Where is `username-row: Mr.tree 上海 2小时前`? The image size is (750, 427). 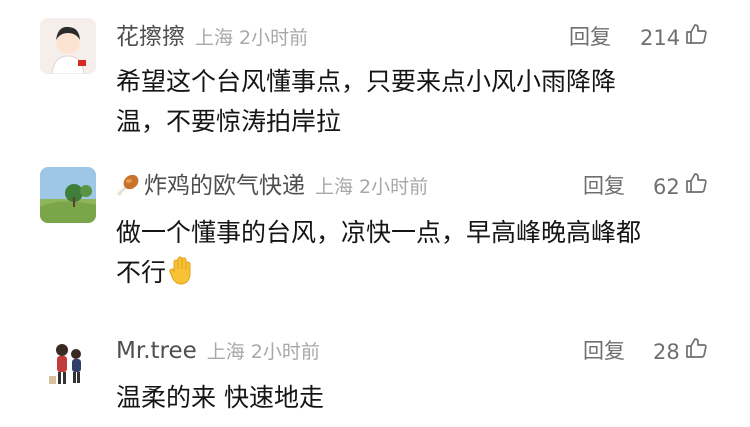
username-row: Mr.tree 上海 2小时前 is located at coordinates (218, 351).